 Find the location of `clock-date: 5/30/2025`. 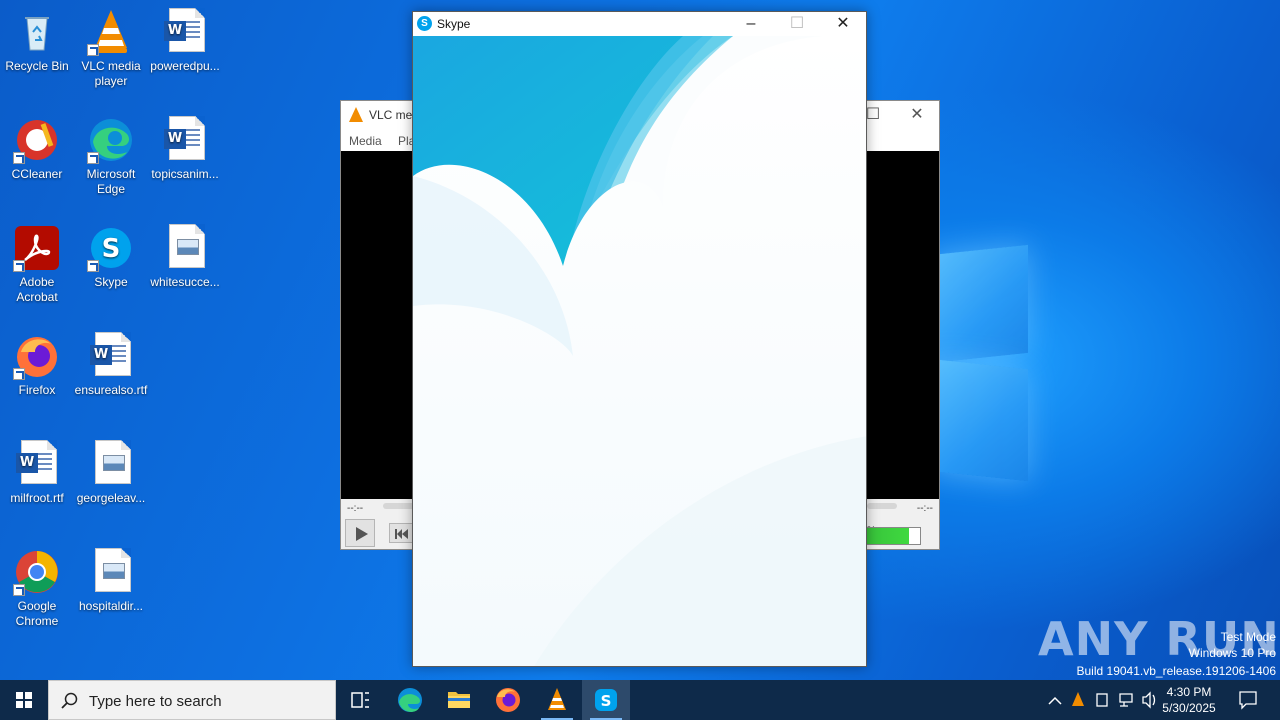

clock-date: 5/30/2025 is located at coordinates (1189, 708).